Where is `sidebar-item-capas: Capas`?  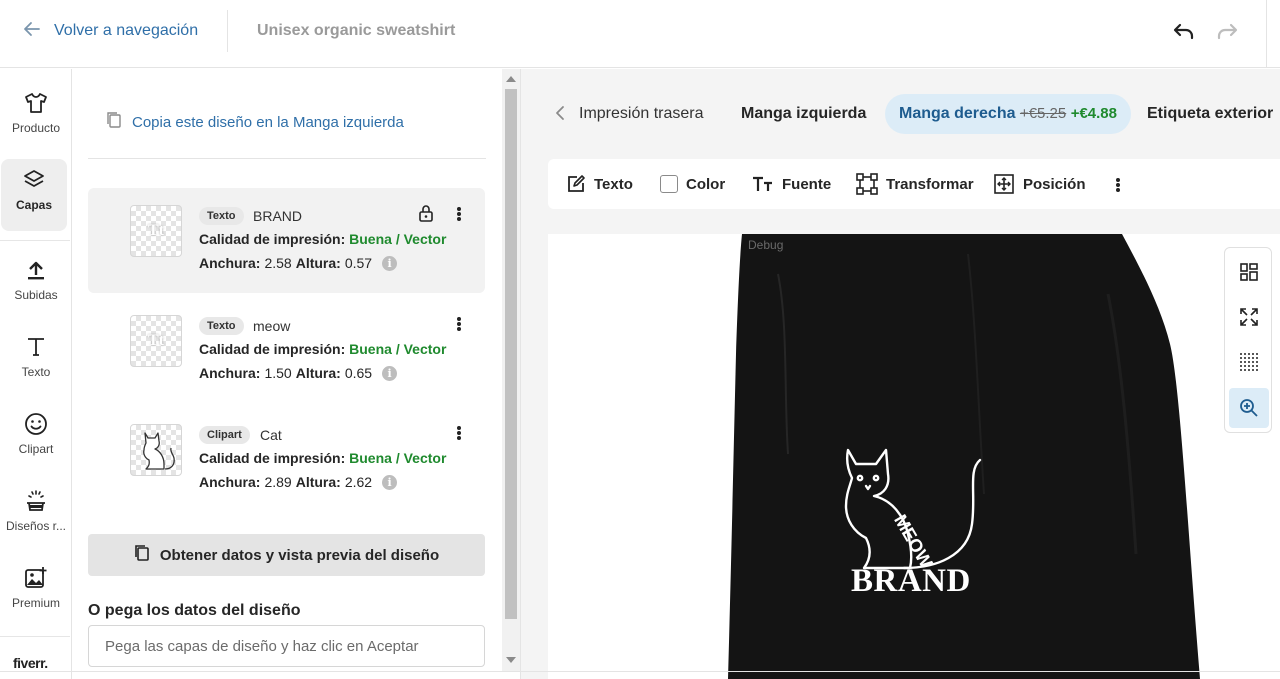
sidebar-item-capas: Capas is located at coordinates (34, 195).